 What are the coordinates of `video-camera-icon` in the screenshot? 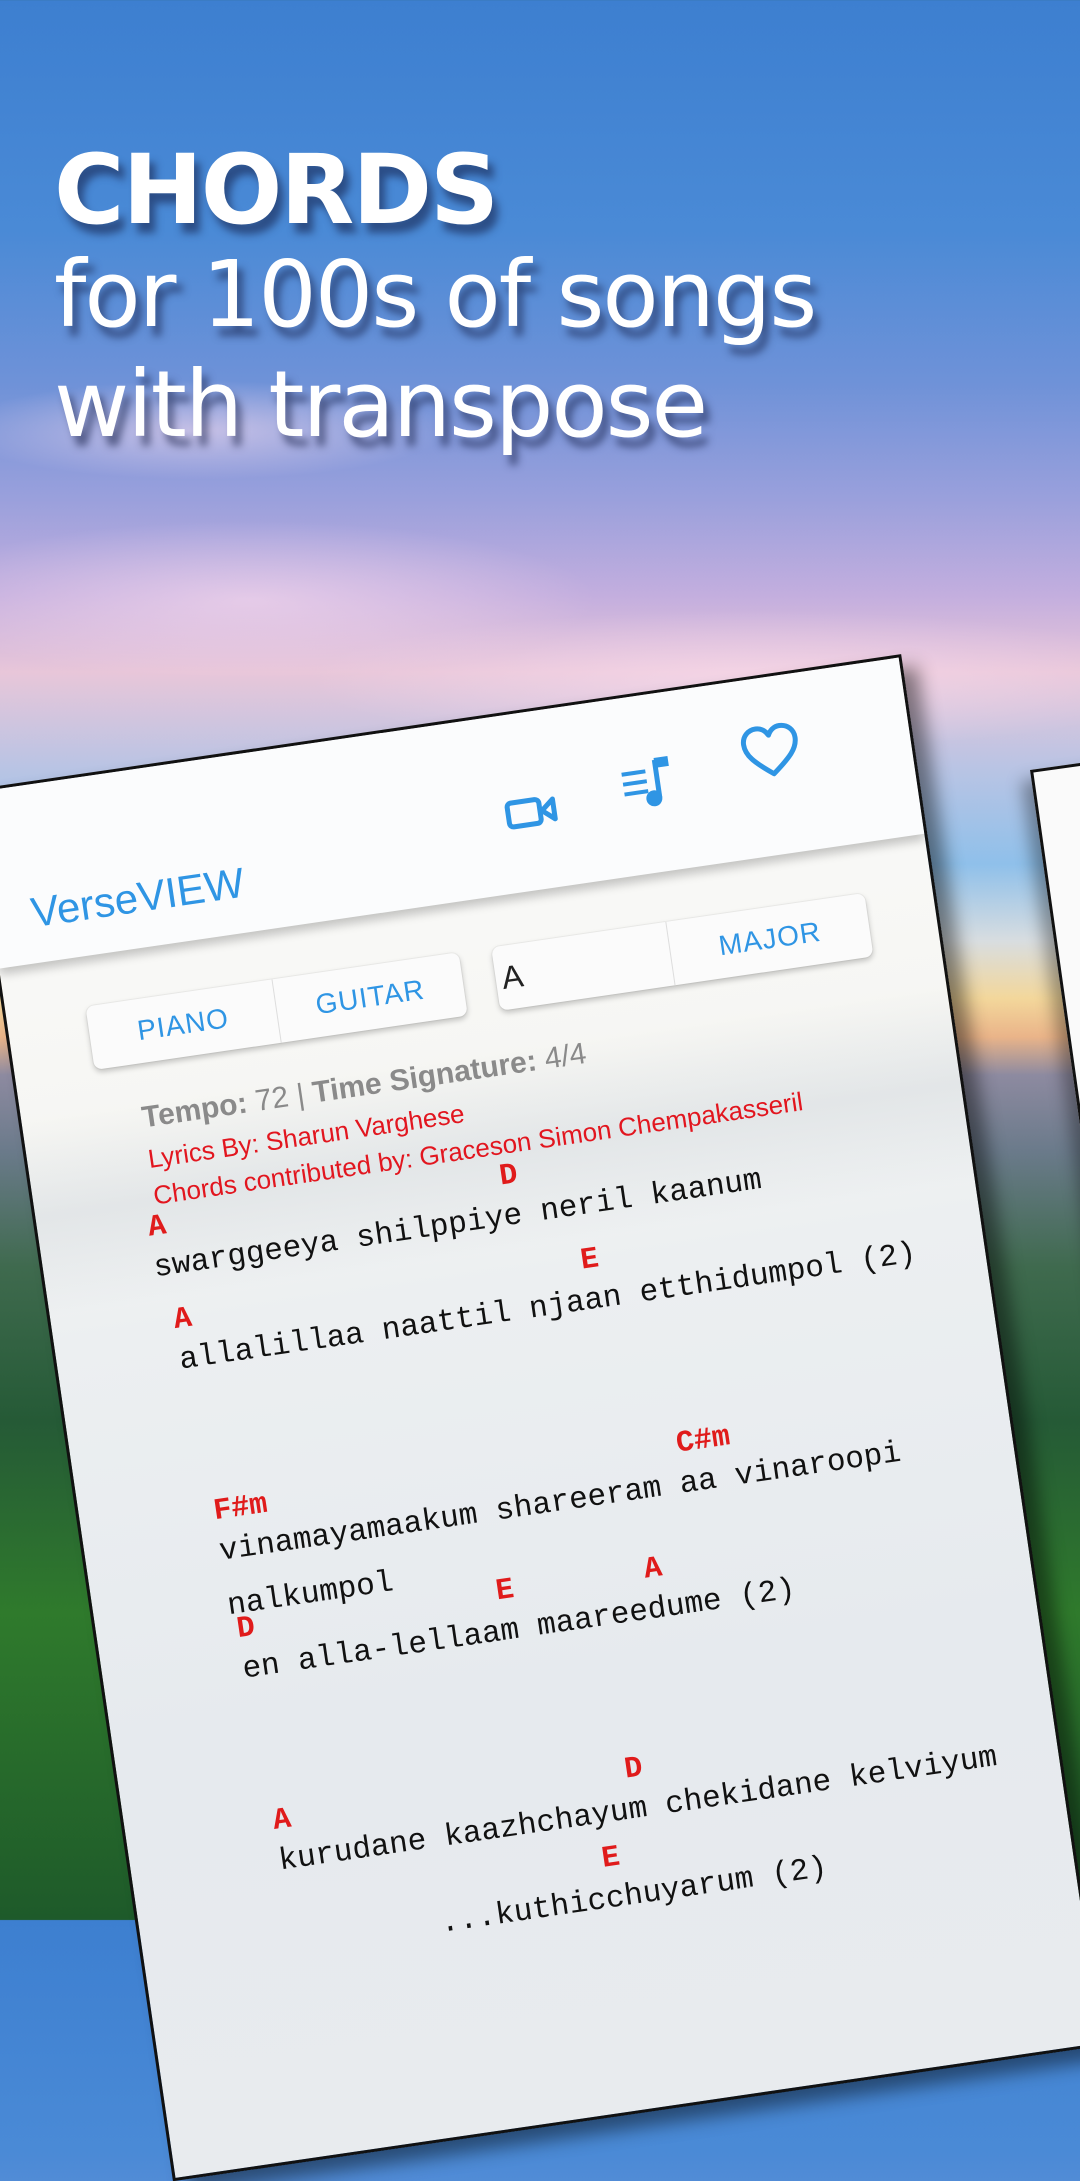 It's located at (531, 813).